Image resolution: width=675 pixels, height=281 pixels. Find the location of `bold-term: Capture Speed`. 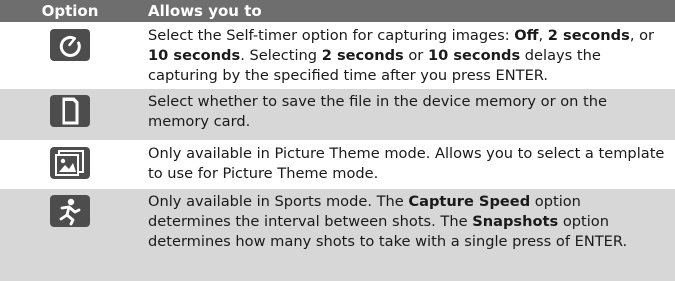

bold-term: Capture Speed is located at coordinates (469, 201).